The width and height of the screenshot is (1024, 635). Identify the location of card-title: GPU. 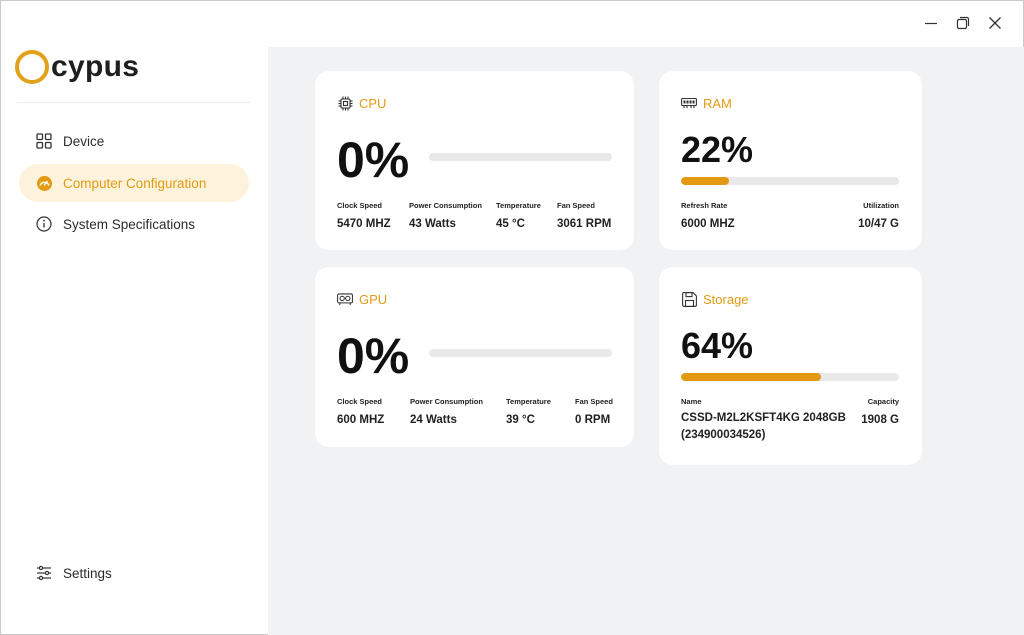
(373, 299).